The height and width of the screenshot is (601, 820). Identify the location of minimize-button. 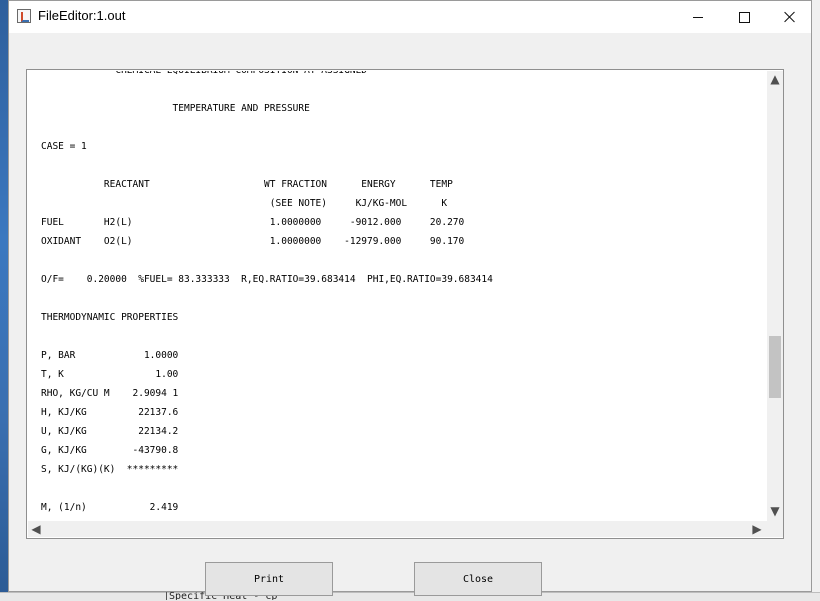
(698, 17).